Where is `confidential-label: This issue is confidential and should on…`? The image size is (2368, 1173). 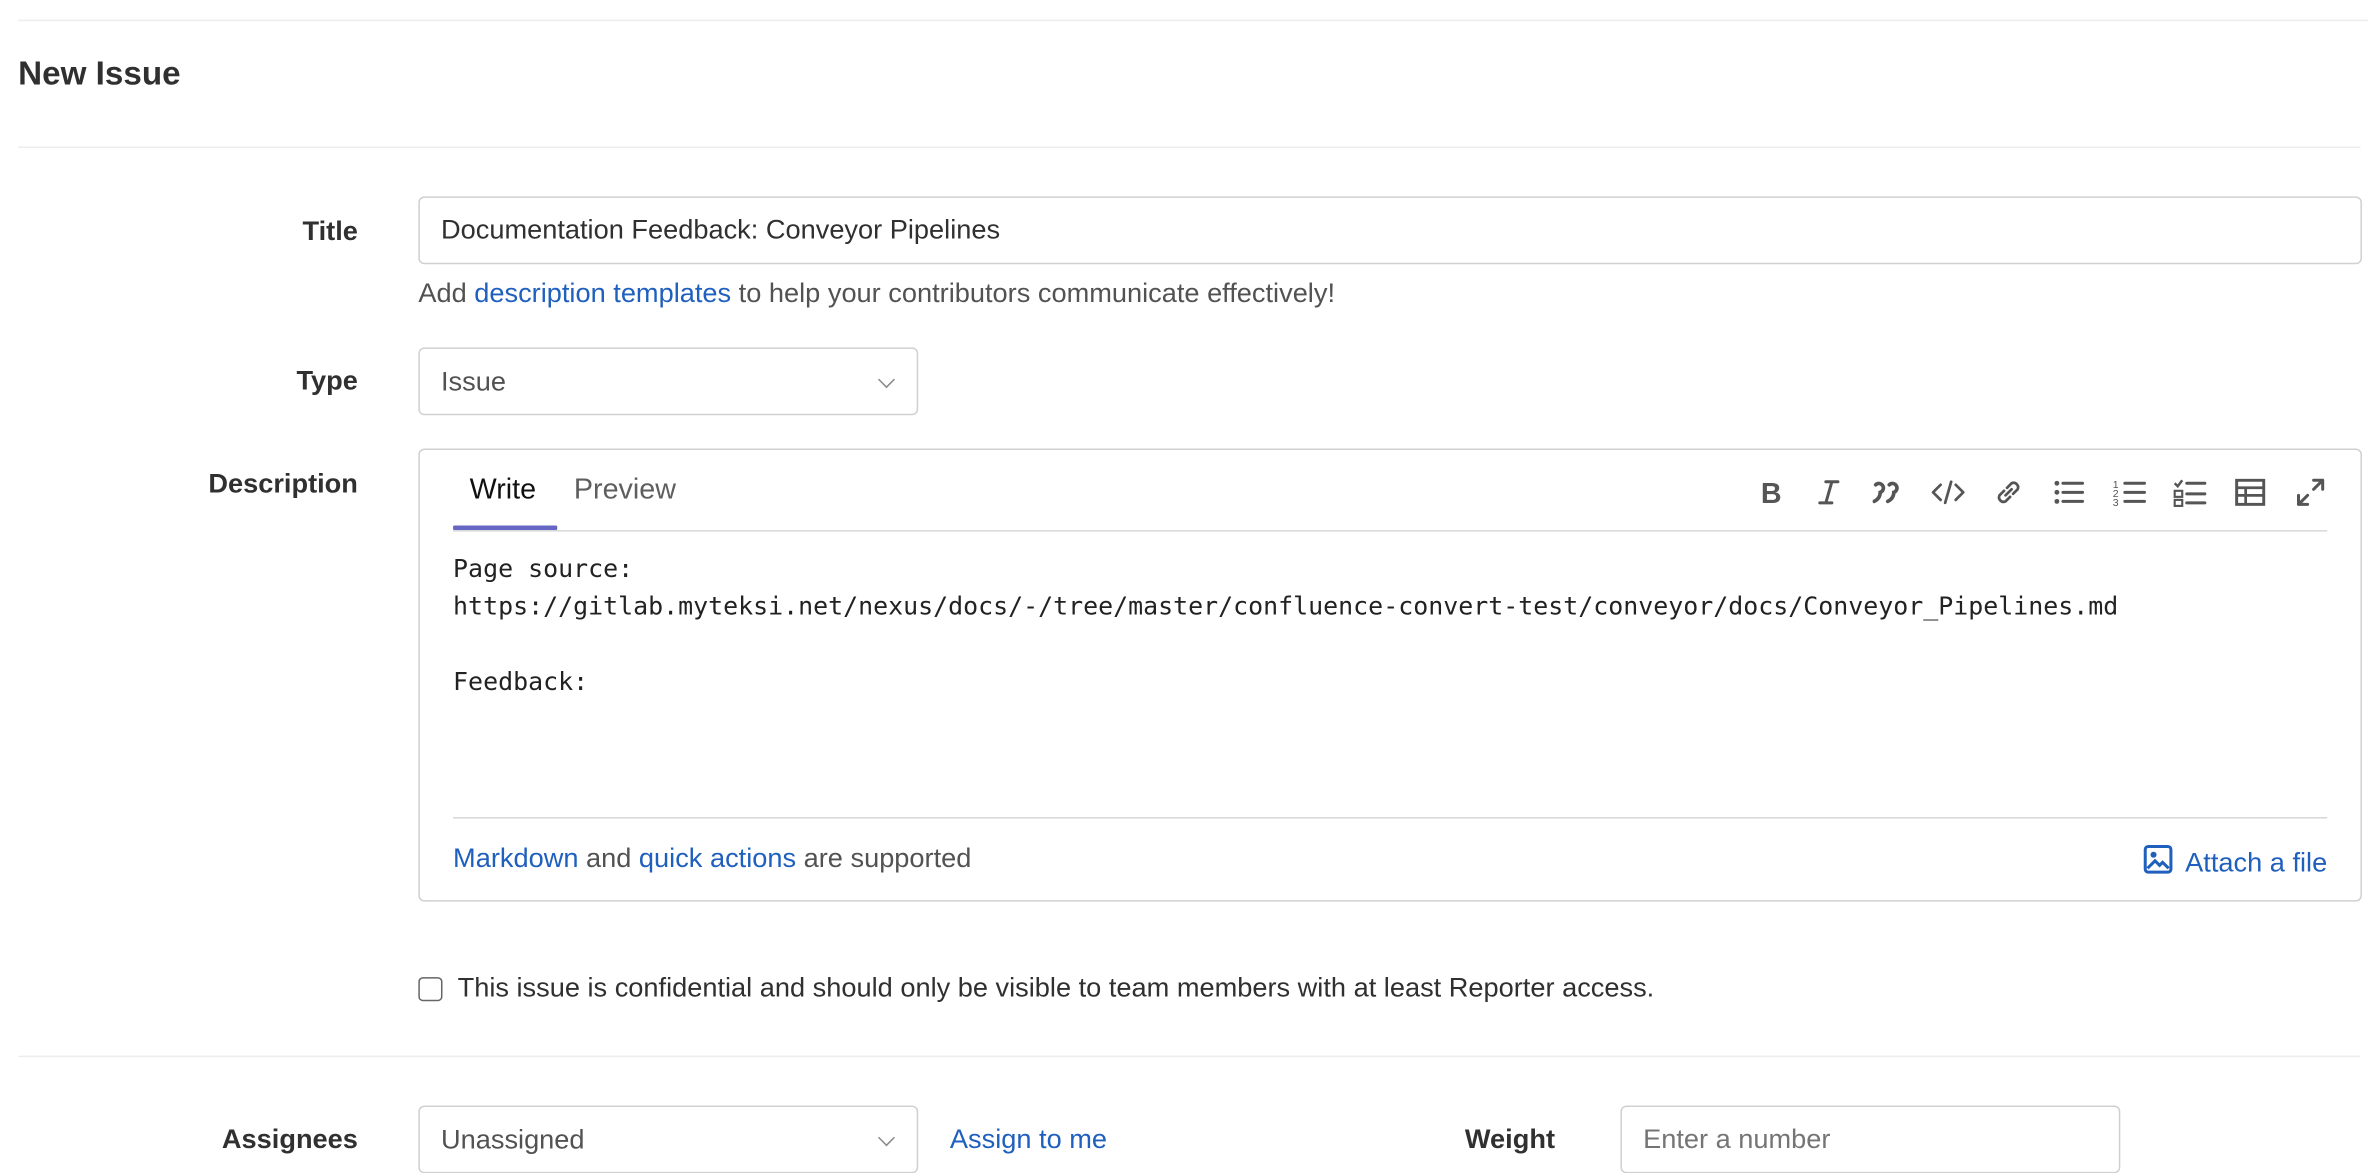 confidential-label: This issue is confidential and should on… is located at coordinates (1056, 989).